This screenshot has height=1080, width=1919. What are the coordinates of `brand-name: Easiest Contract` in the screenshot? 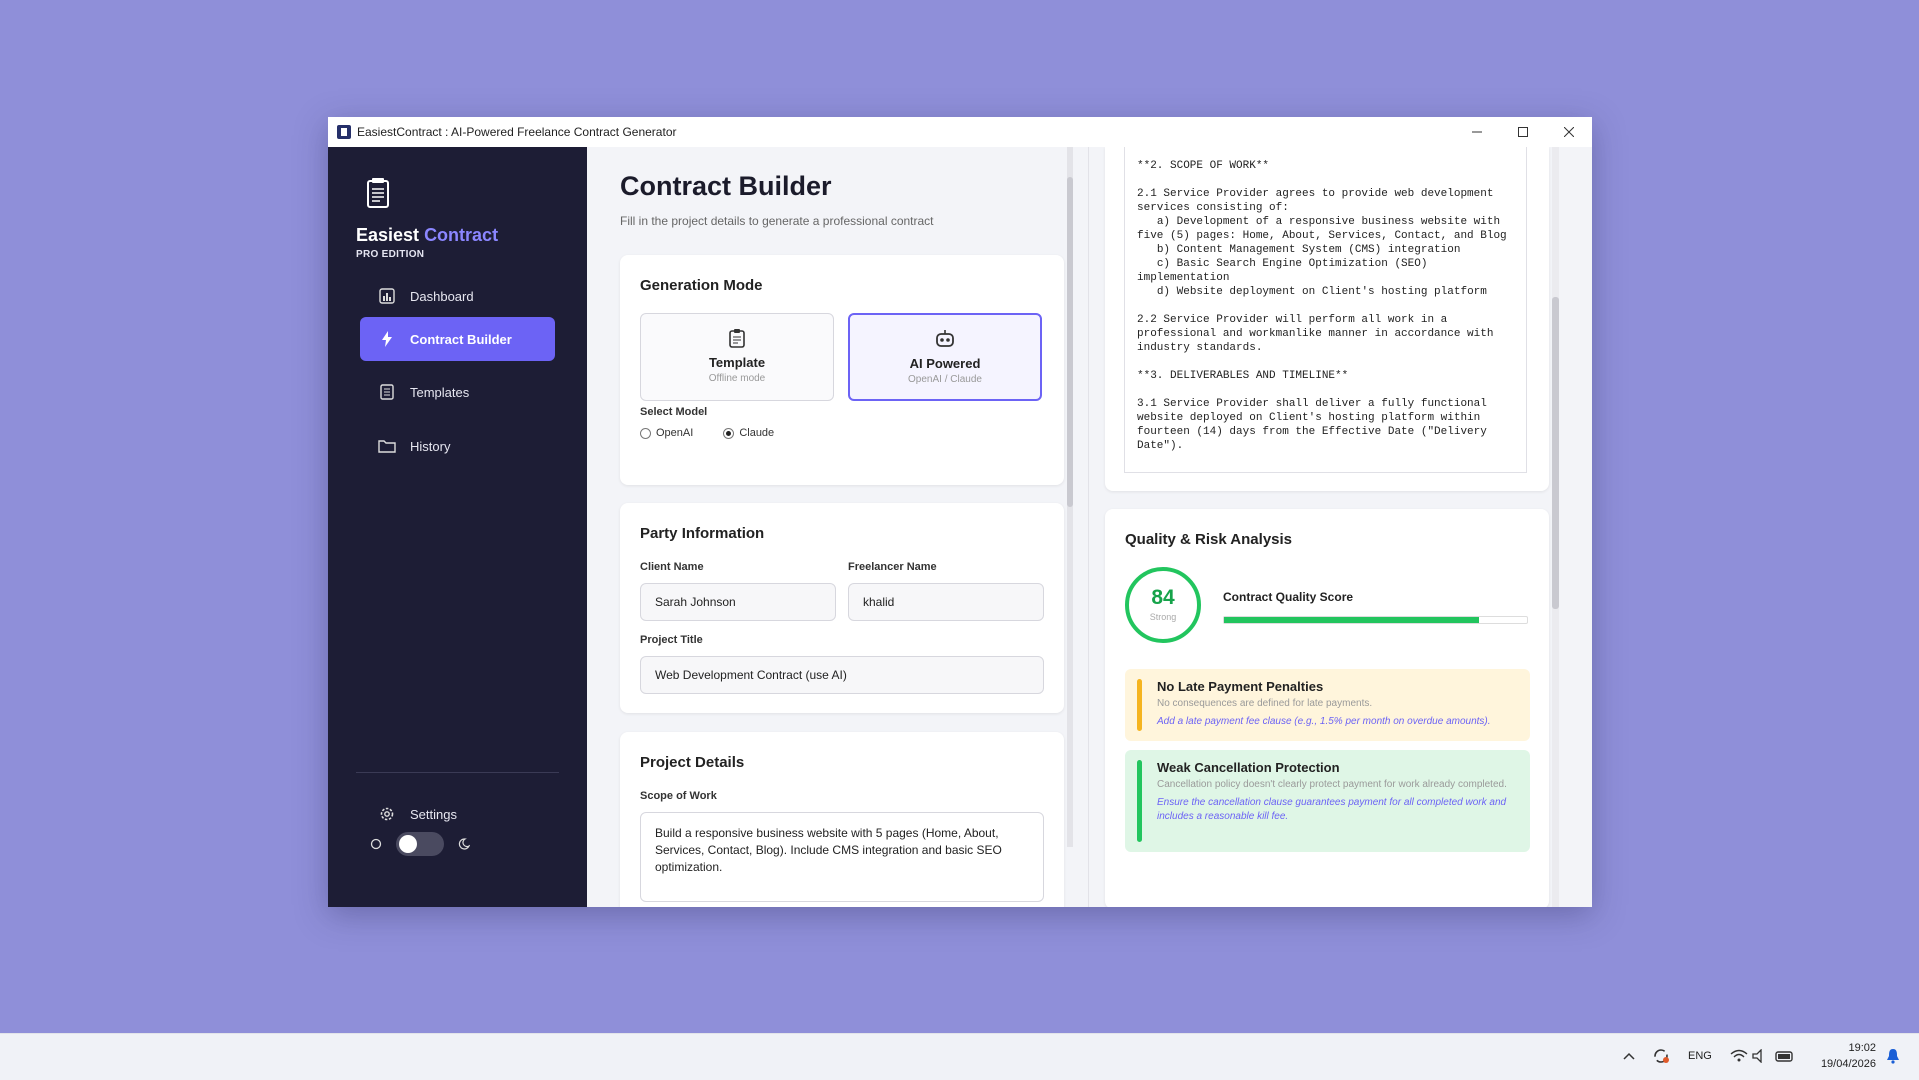 It's located at (427, 235).